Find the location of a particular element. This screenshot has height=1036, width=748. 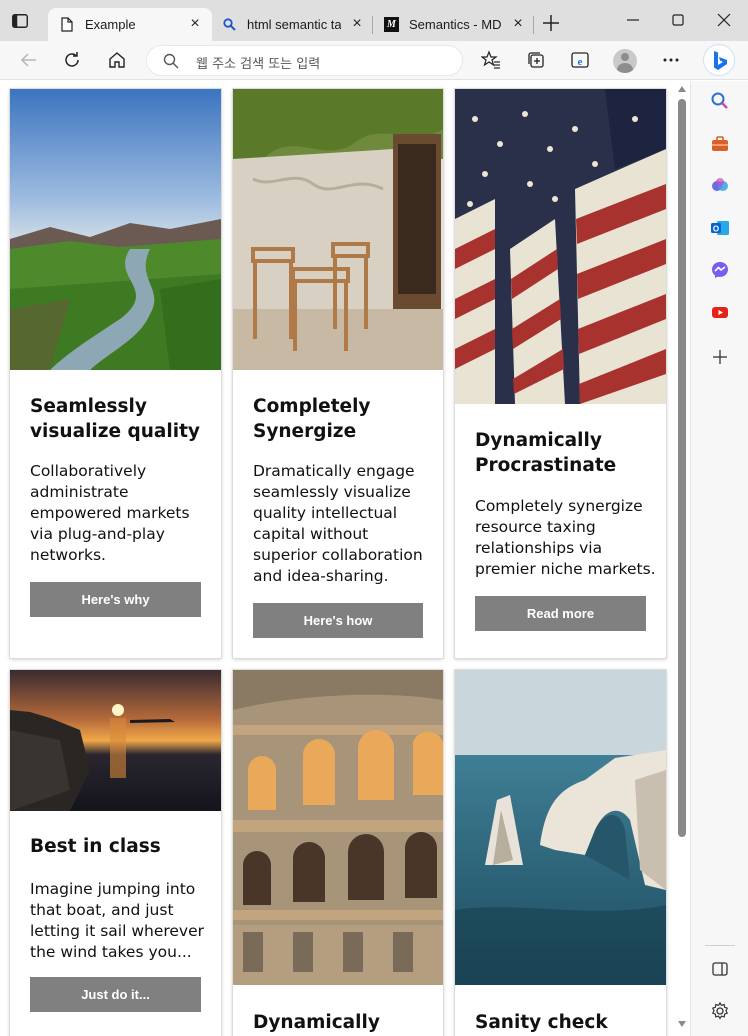

collections-icon is located at coordinates (536, 60).